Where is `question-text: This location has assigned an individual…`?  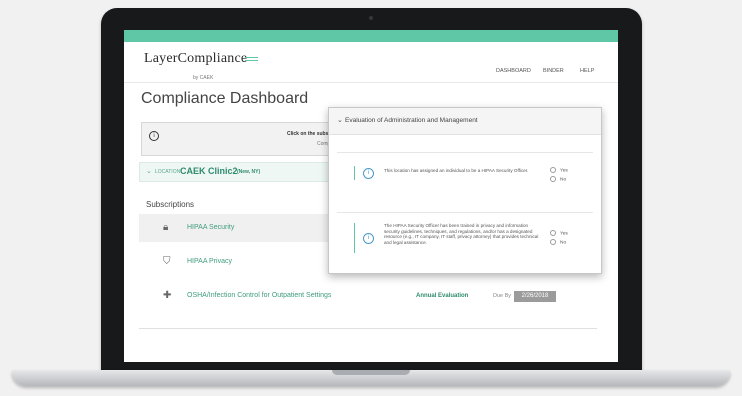
question-text: This location has assigned an individual… is located at coordinates (456, 170).